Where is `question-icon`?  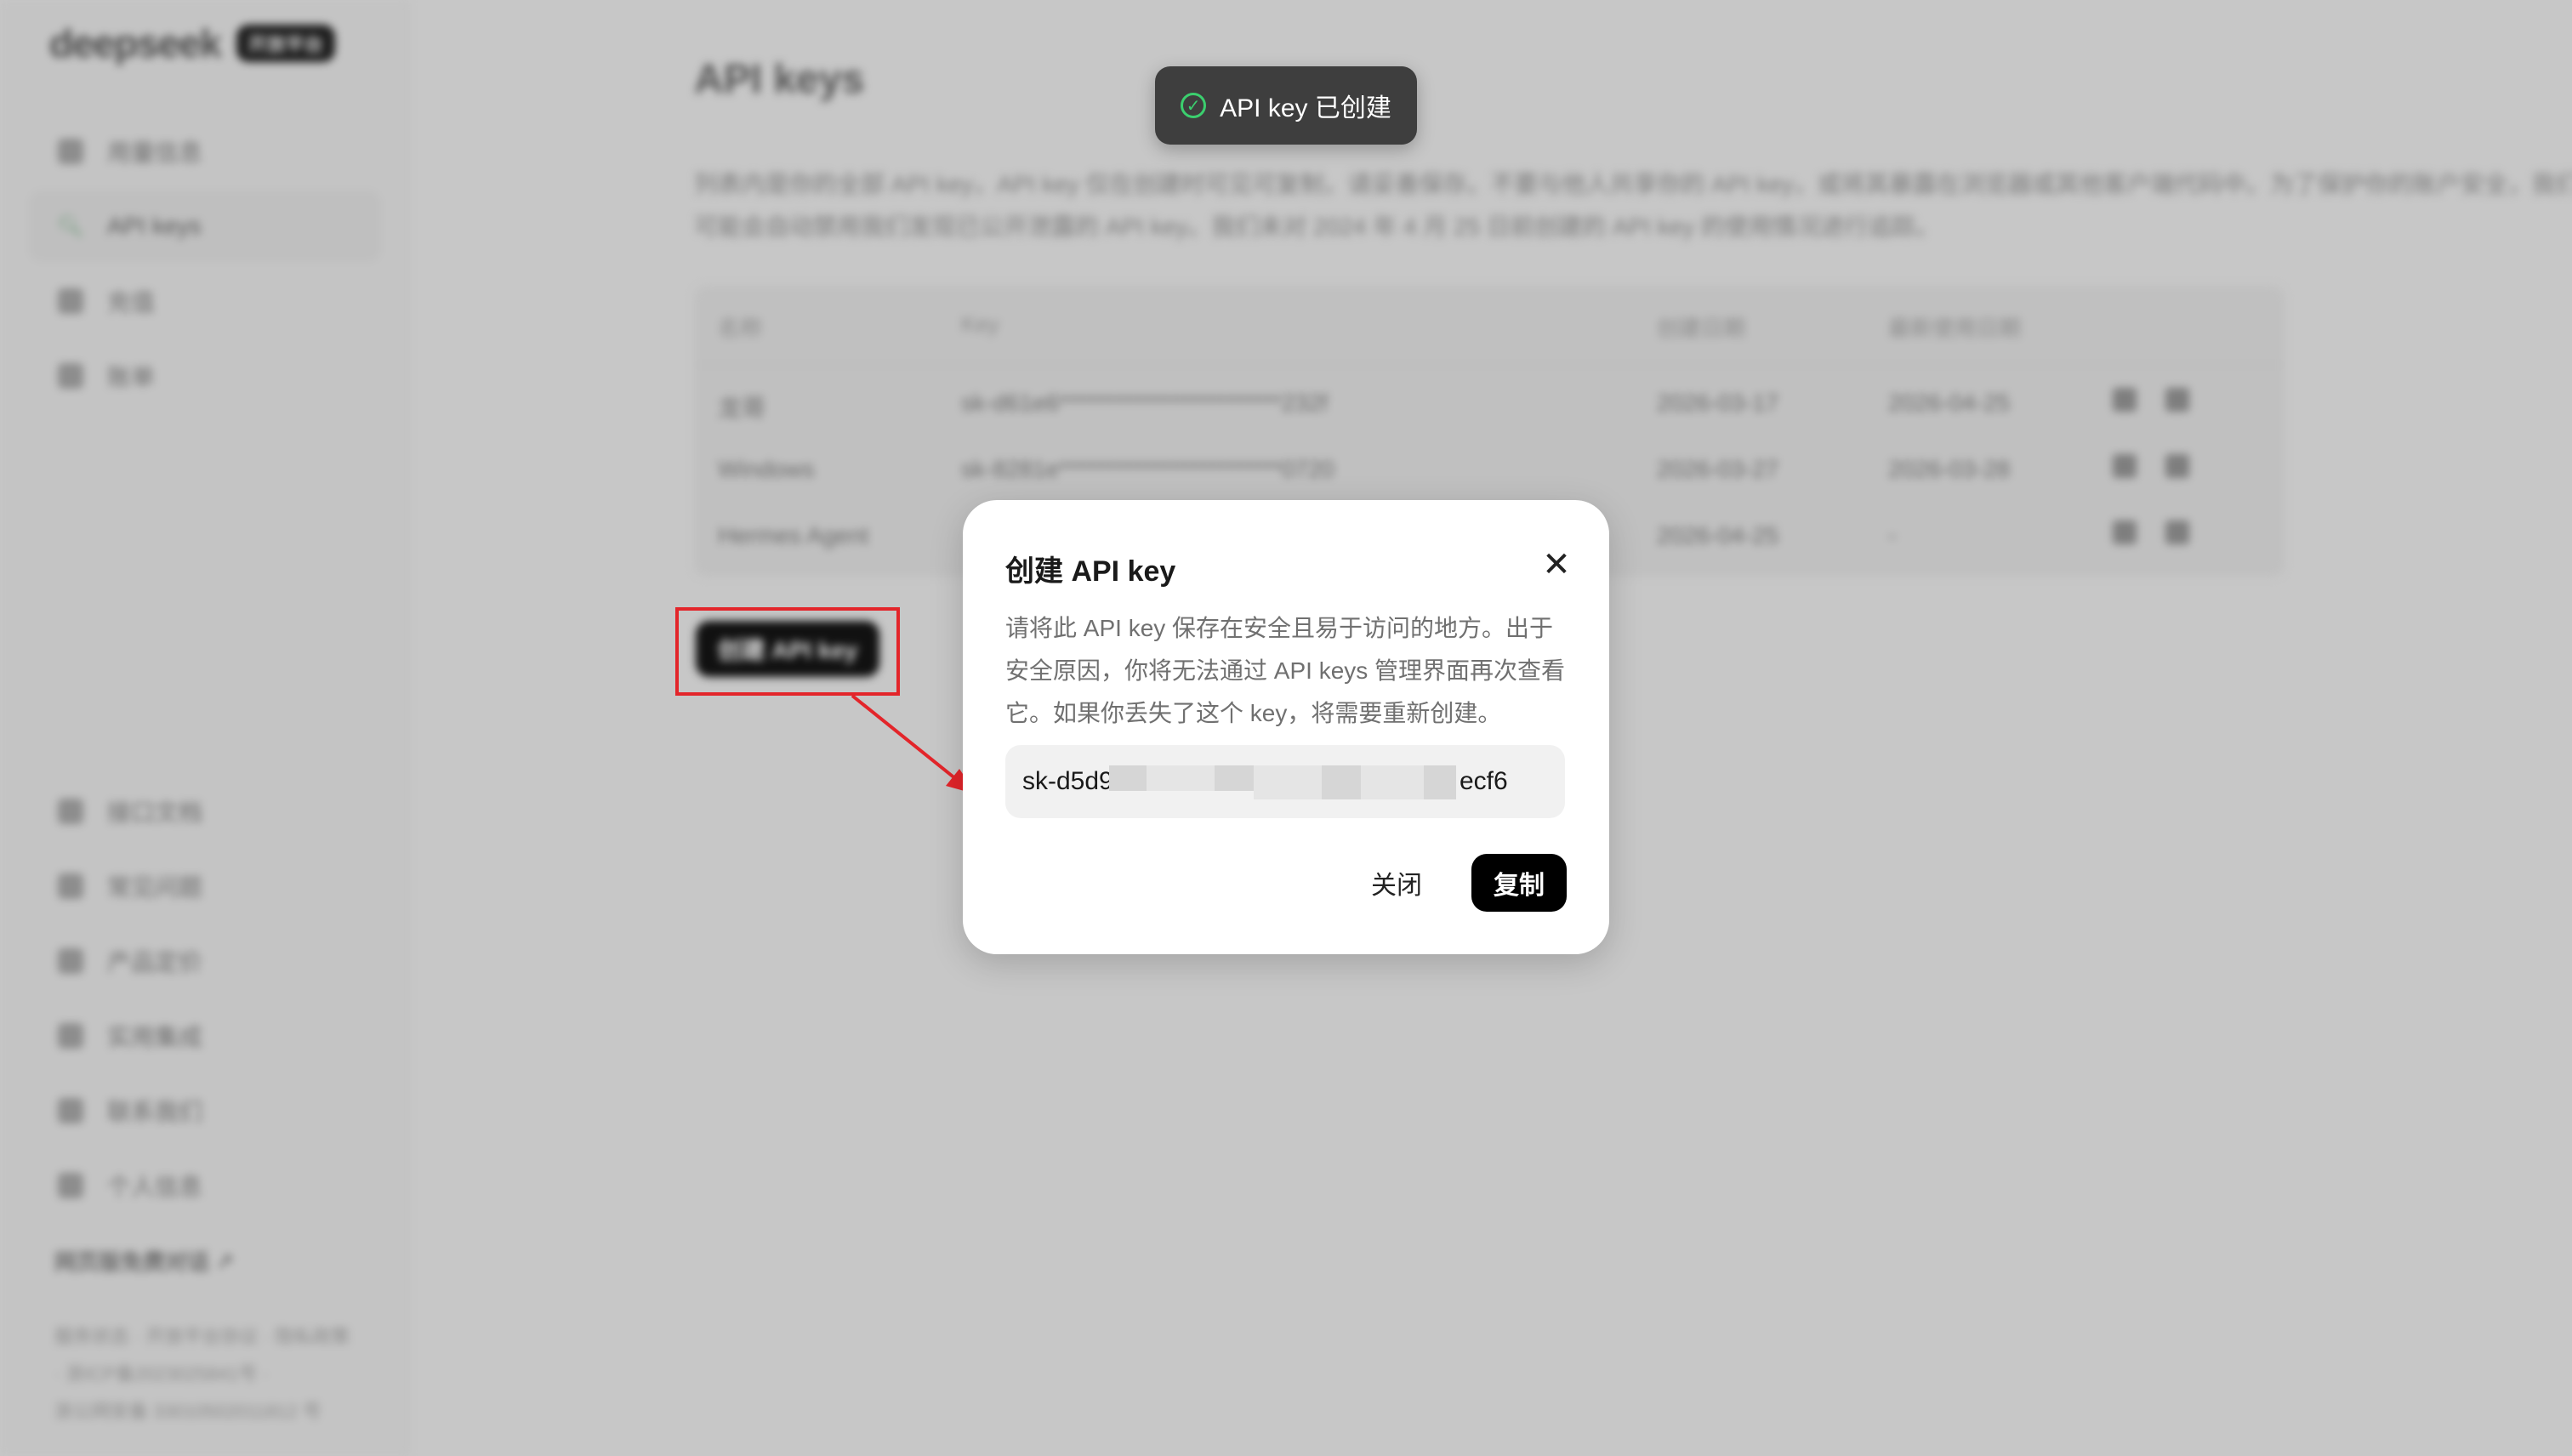
question-icon is located at coordinates (71, 886).